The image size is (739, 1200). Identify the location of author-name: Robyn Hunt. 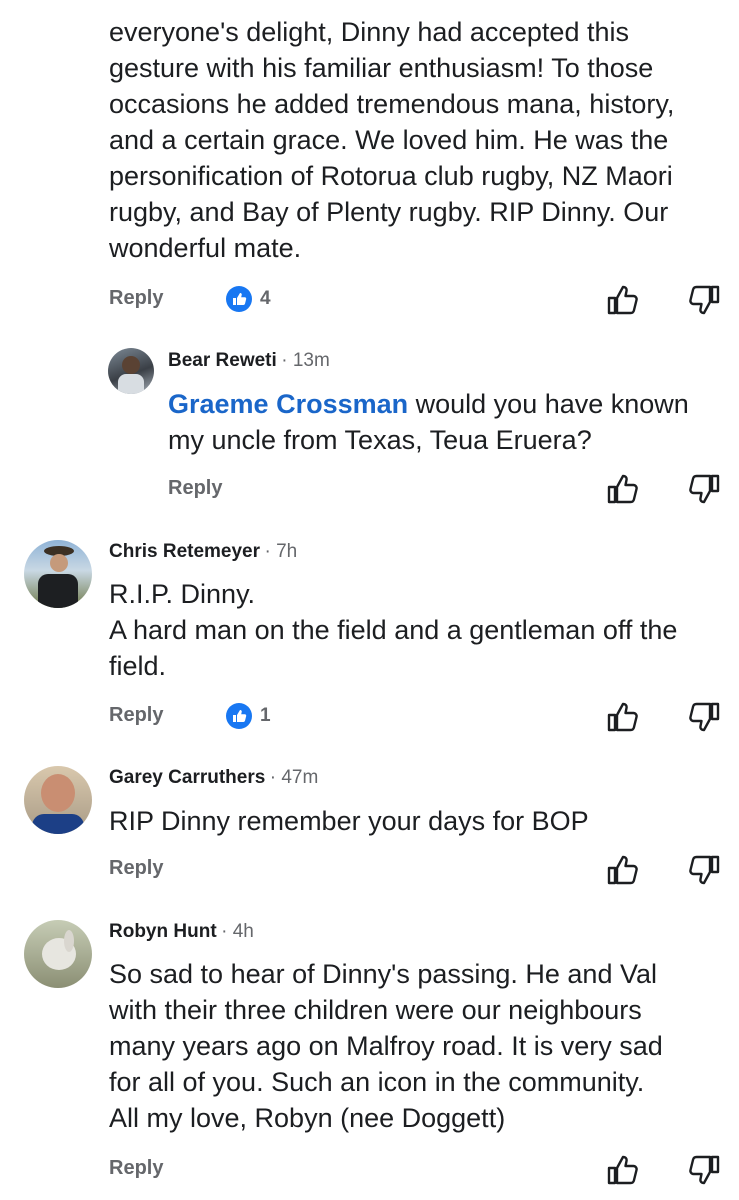
(163, 931).